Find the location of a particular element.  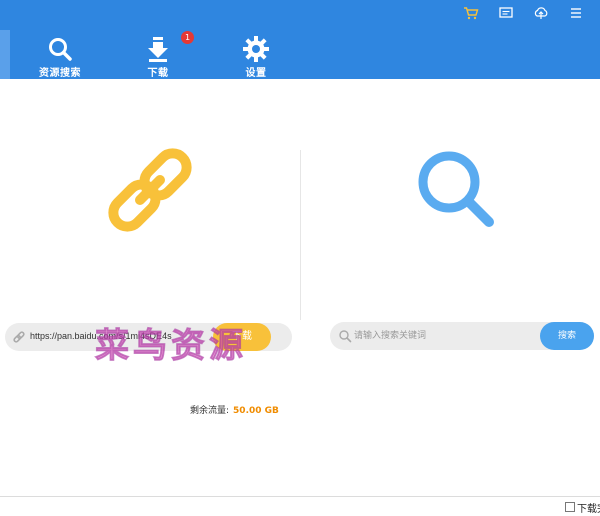

watermark-text: 菜鸟资源 is located at coordinates (171, 346).